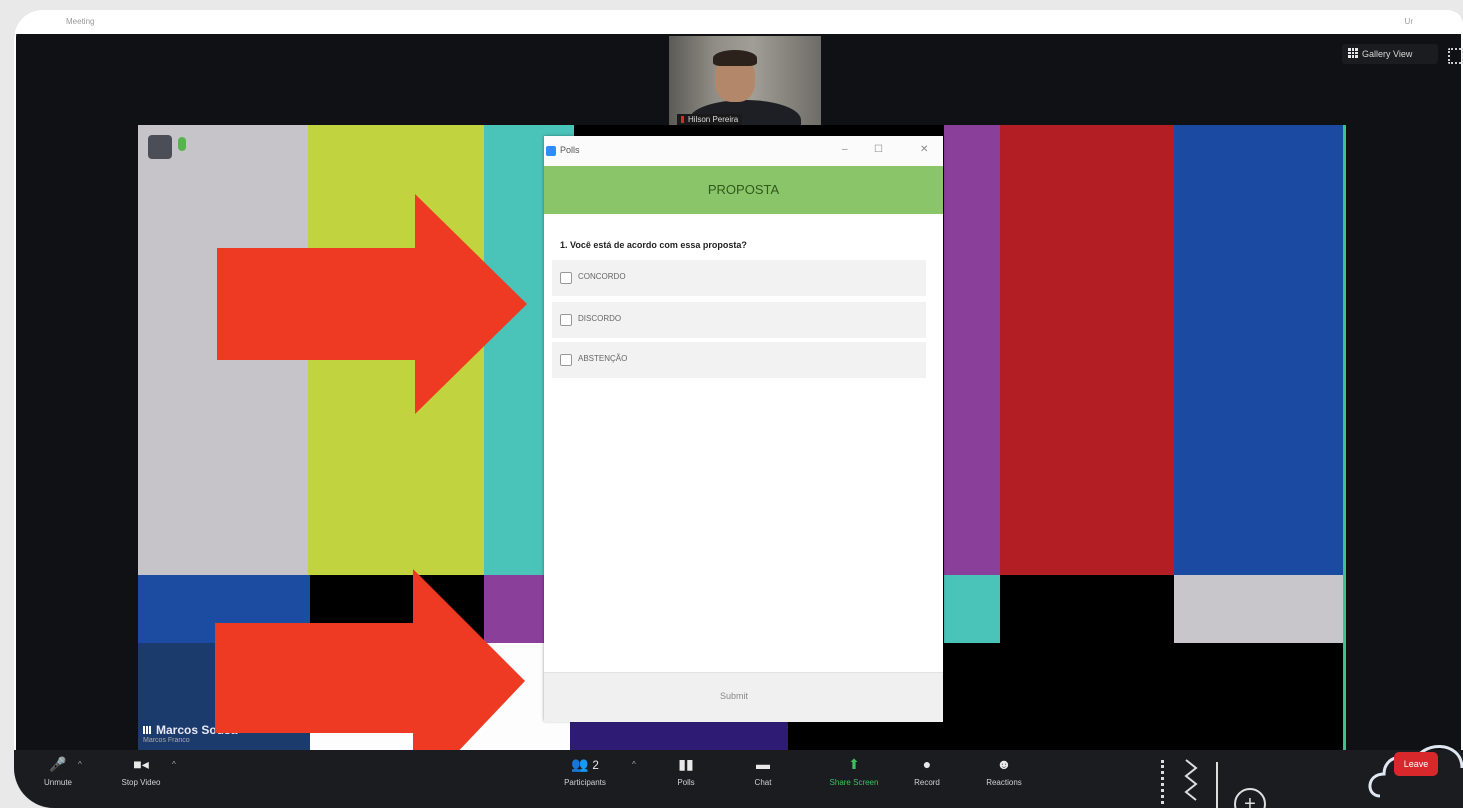 The width and height of the screenshot is (1463, 808). What do you see at coordinates (1164, 782) in the screenshot?
I see `dotted-line-decoration` at bounding box center [1164, 782].